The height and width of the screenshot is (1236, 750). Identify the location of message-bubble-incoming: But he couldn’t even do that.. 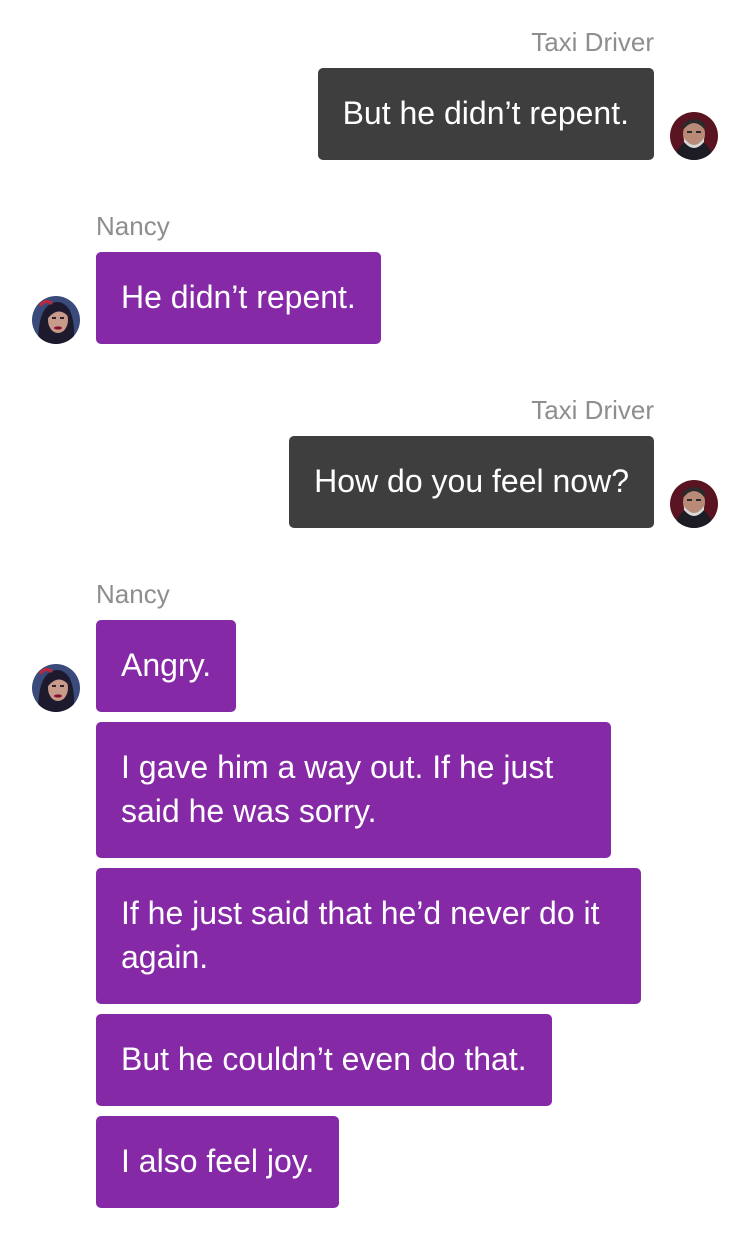
(324, 1060).